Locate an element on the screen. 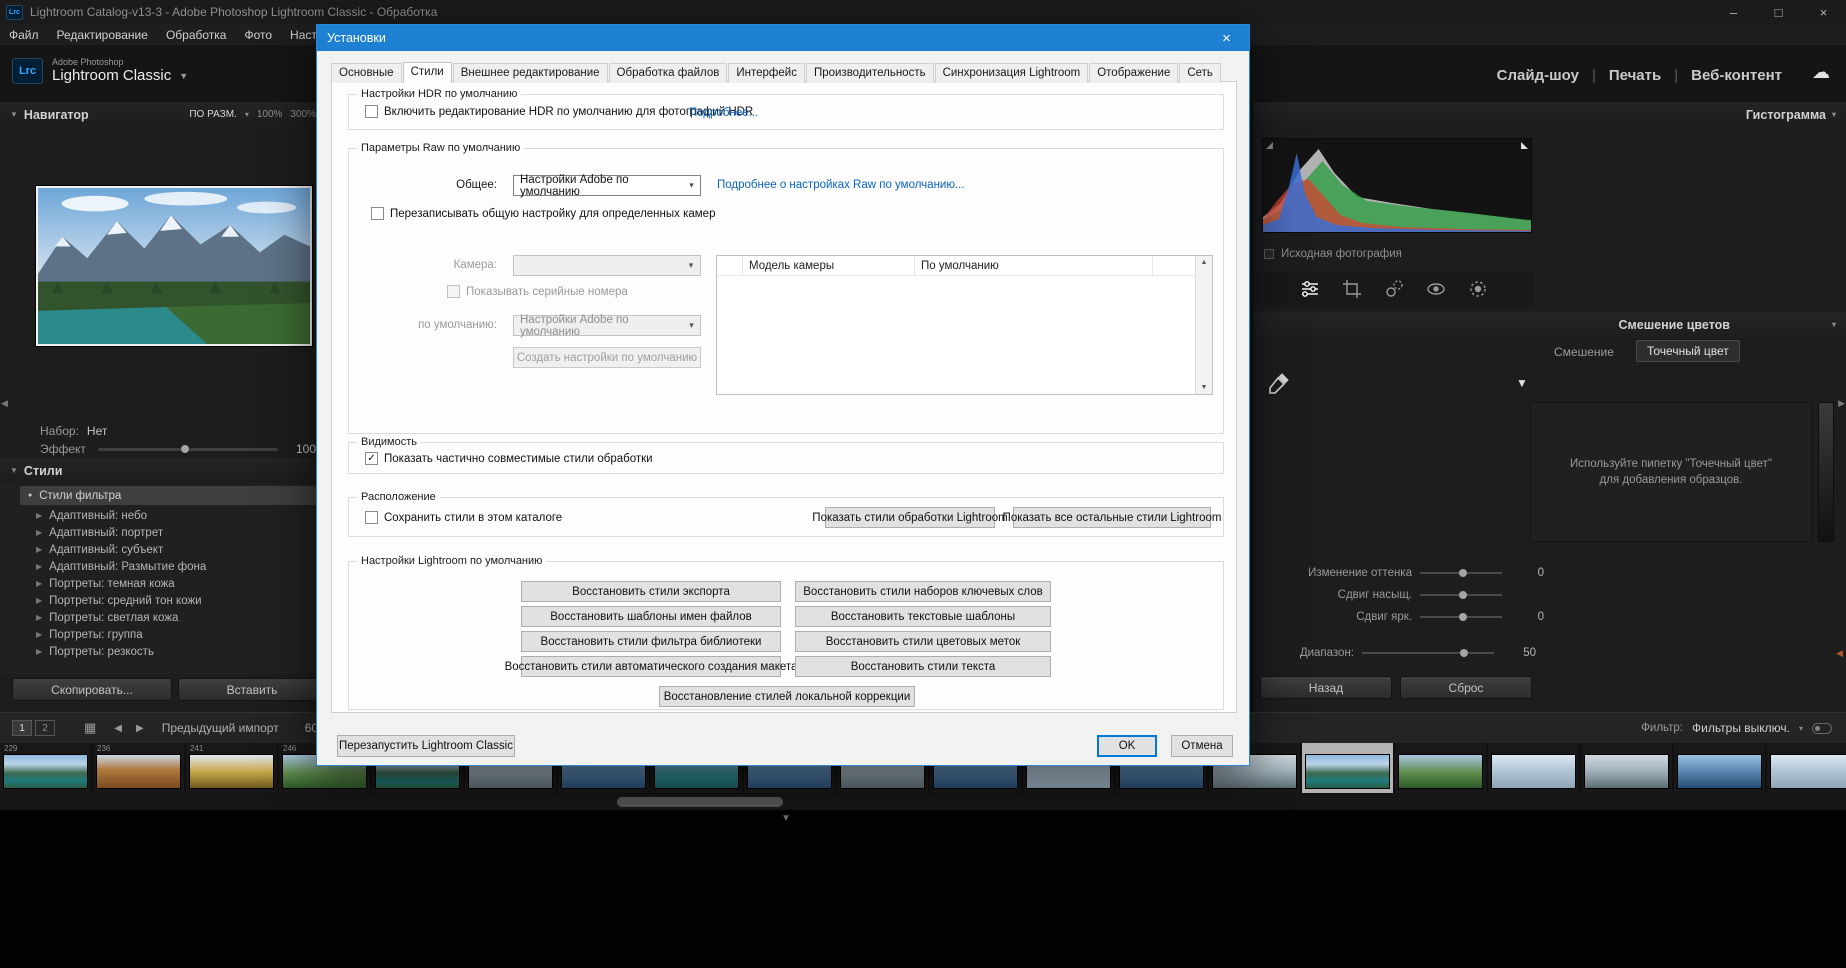 Image resolution: width=1846 pixels, height=968 pixels. previous-photo-icon: ◀ is located at coordinates (118, 728).